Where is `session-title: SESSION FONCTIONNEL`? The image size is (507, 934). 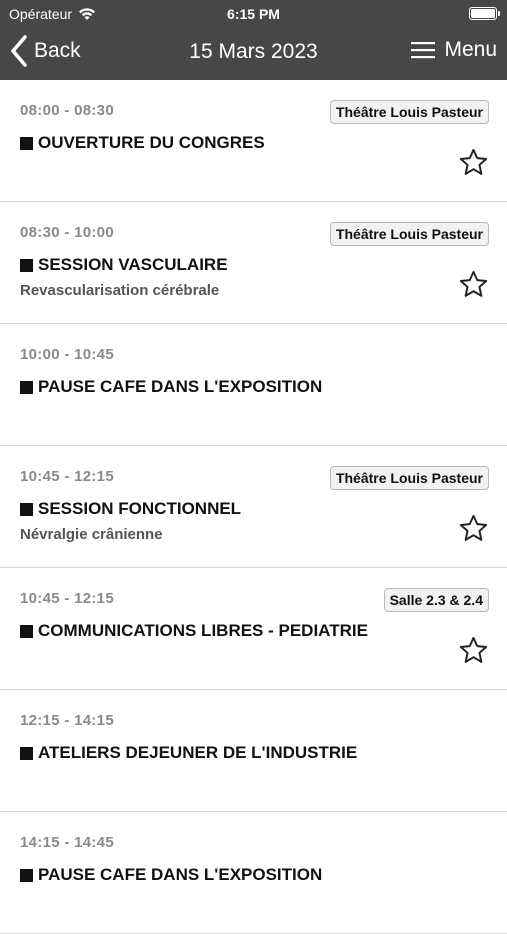 session-title: SESSION FONCTIONNEL is located at coordinates (130, 509).